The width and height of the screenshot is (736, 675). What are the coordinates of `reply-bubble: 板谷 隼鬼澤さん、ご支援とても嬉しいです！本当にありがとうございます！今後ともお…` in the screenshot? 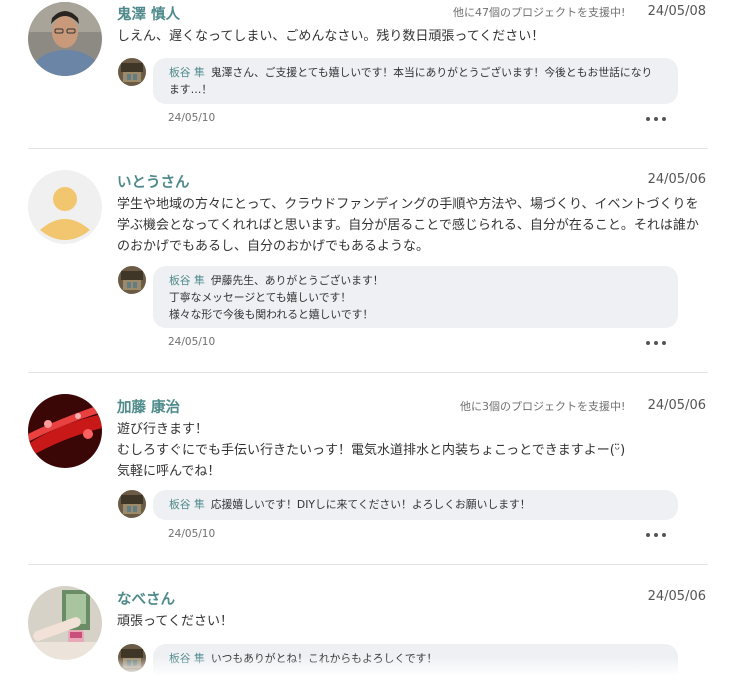 It's located at (415, 81).